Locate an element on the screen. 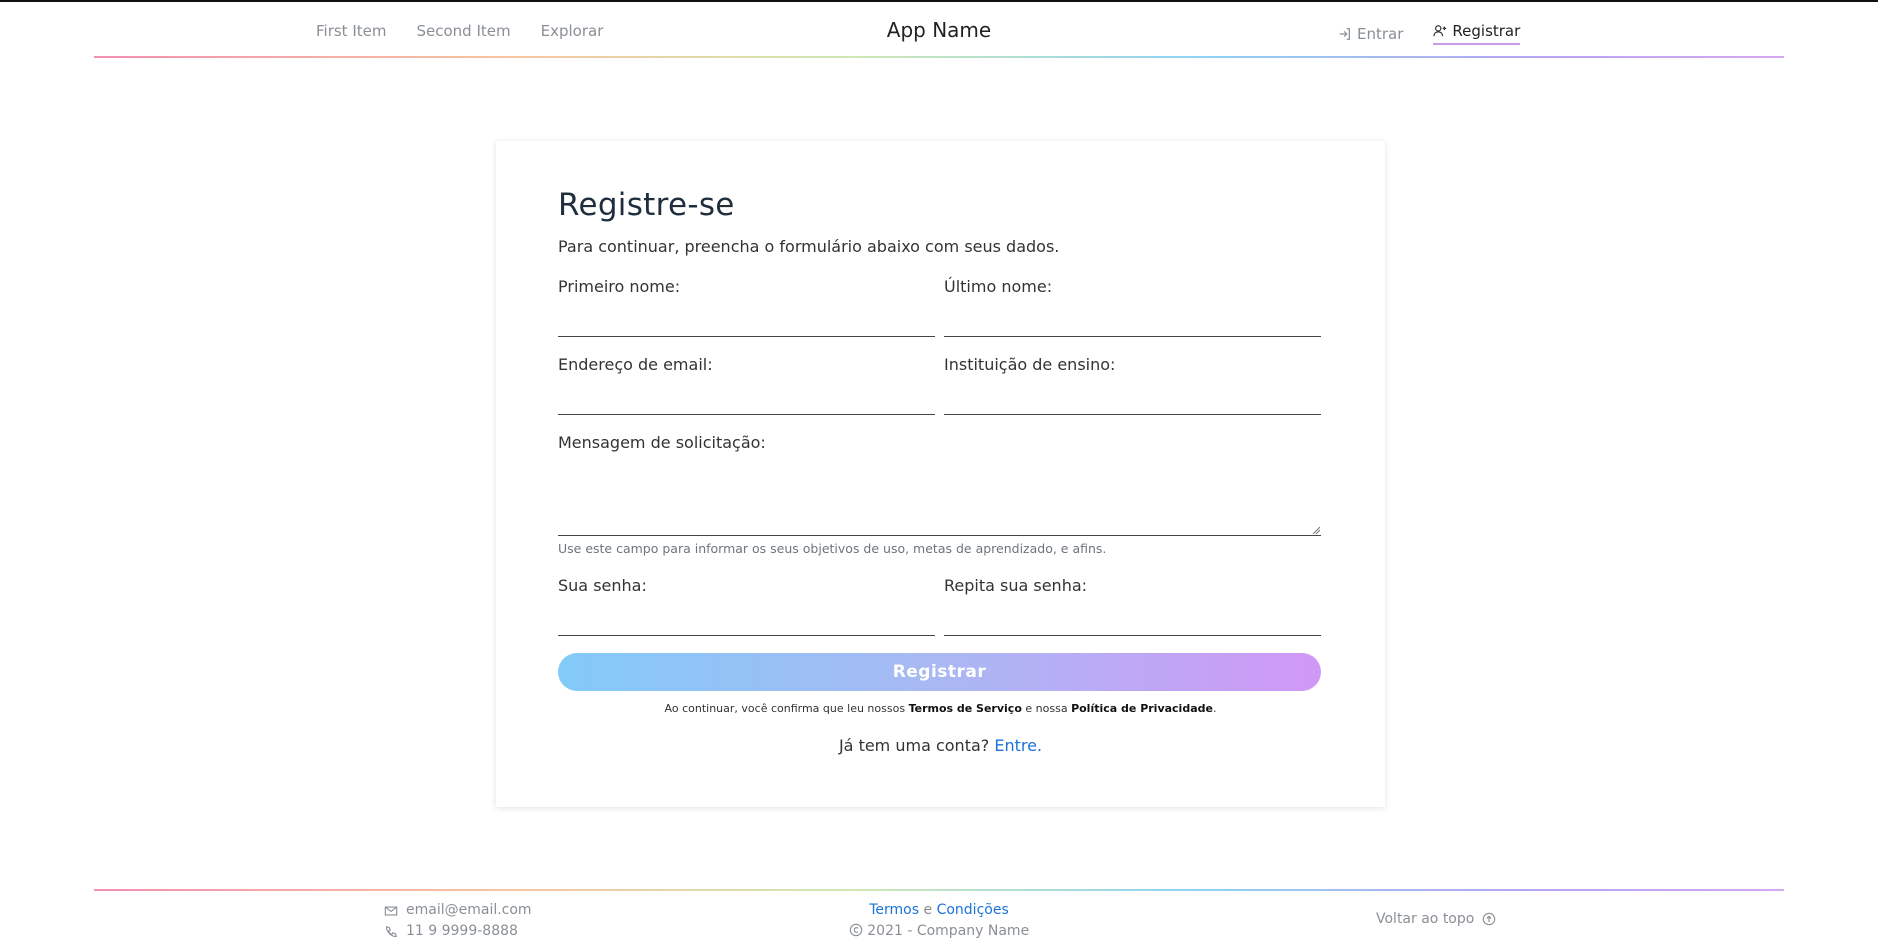  password-repeat-field is located at coordinates (1132, 624).